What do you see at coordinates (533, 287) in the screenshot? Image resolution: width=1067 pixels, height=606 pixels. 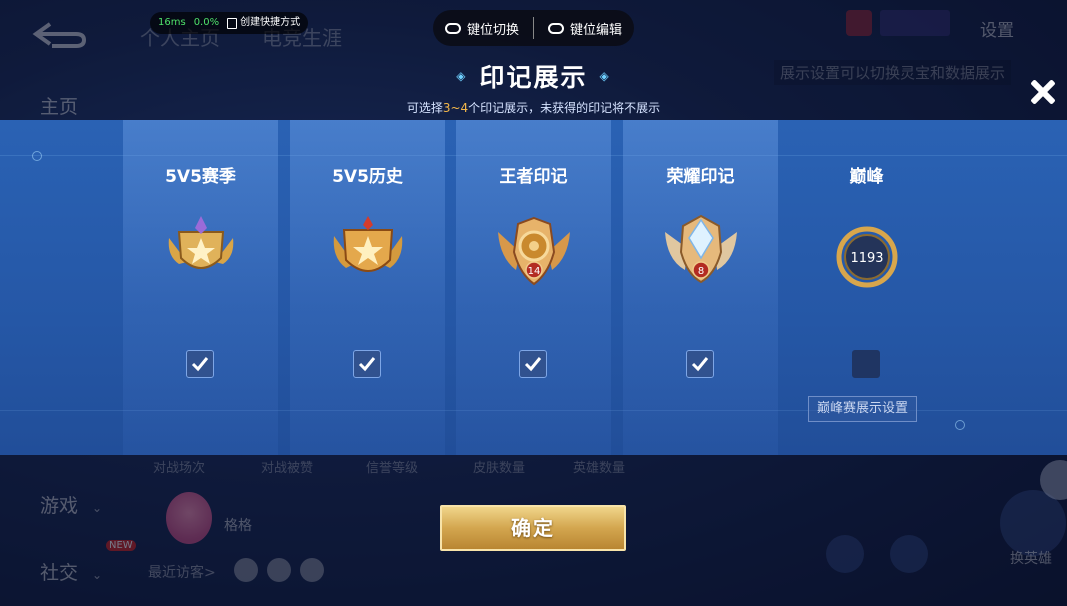 I see `mark-card-king: 王者印记 14` at bounding box center [533, 287].